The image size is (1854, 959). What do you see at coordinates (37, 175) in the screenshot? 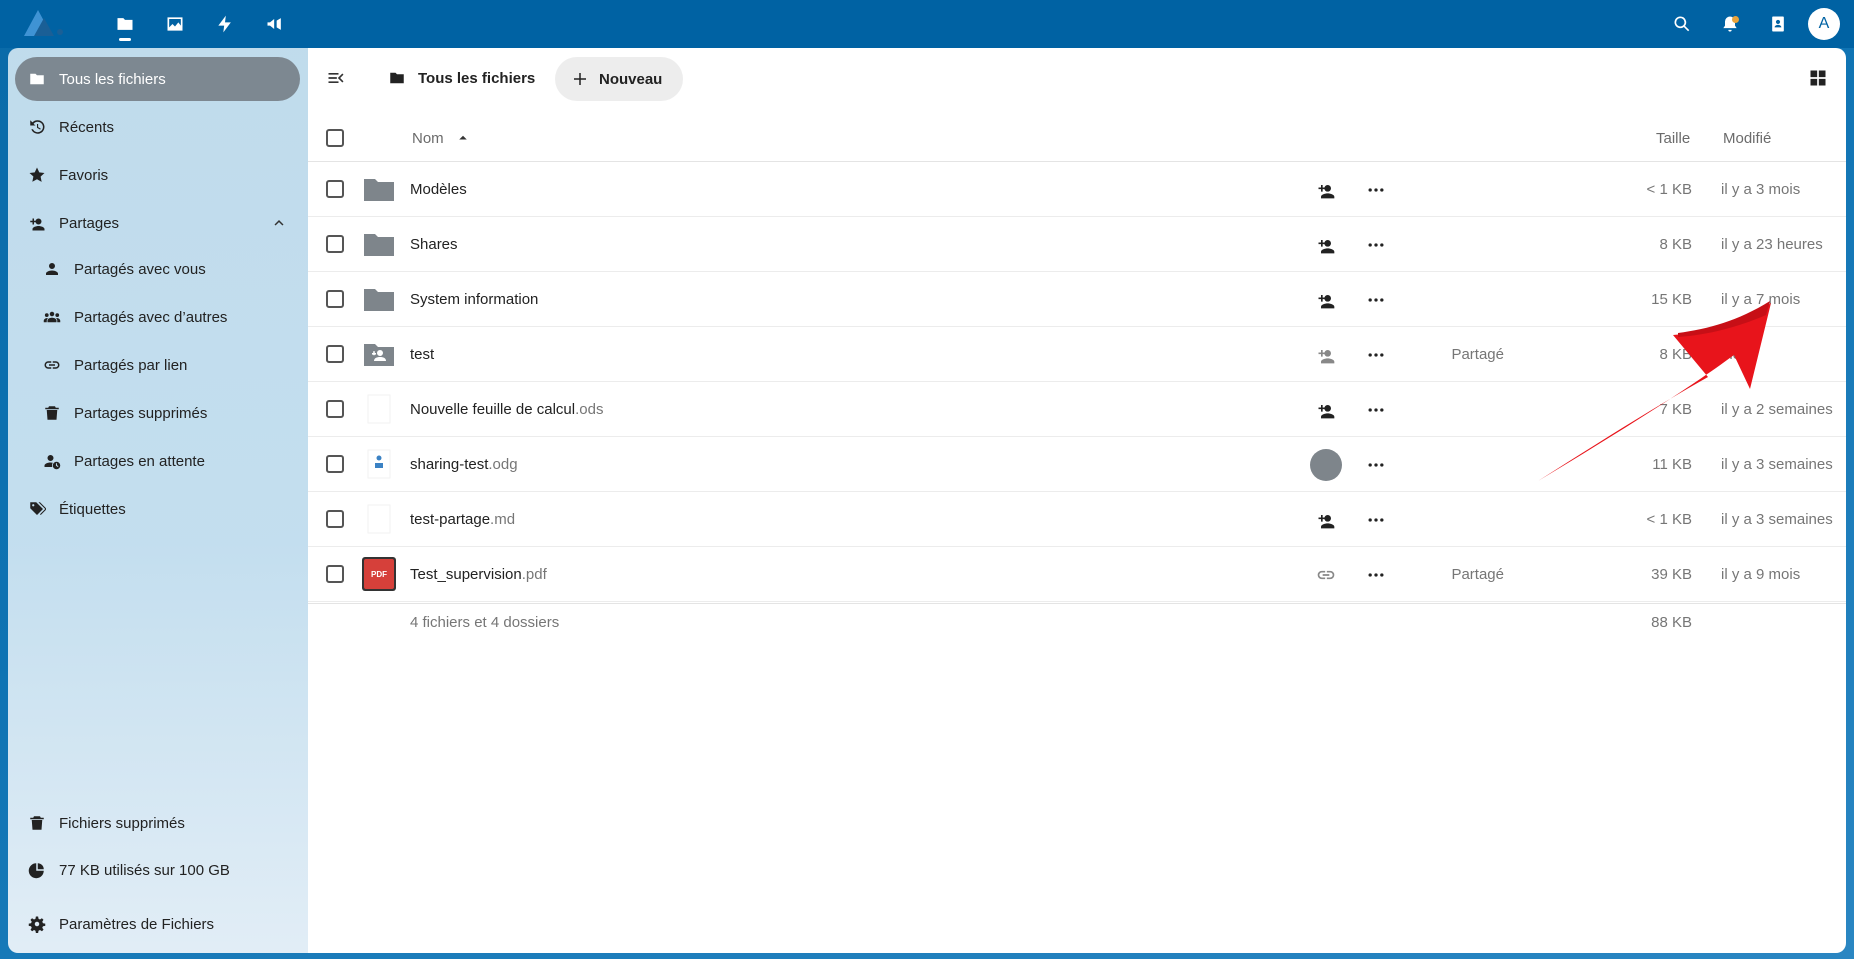
I see `star-icon` at bounding box center [37, 175].